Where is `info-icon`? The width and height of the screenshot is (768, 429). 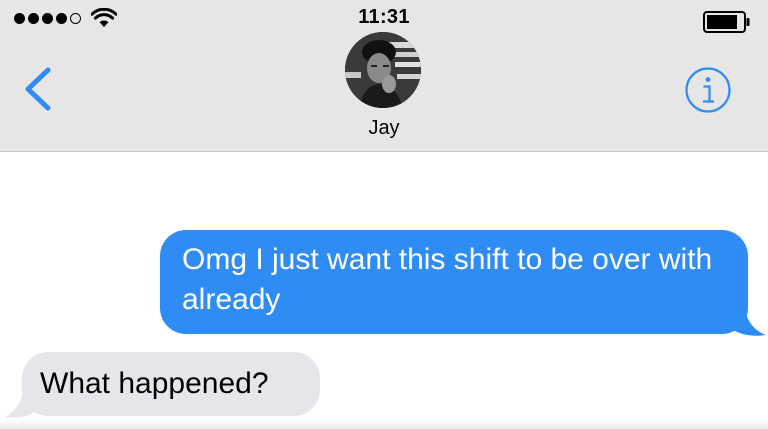 info-icon is located at coordinates (708, 90).